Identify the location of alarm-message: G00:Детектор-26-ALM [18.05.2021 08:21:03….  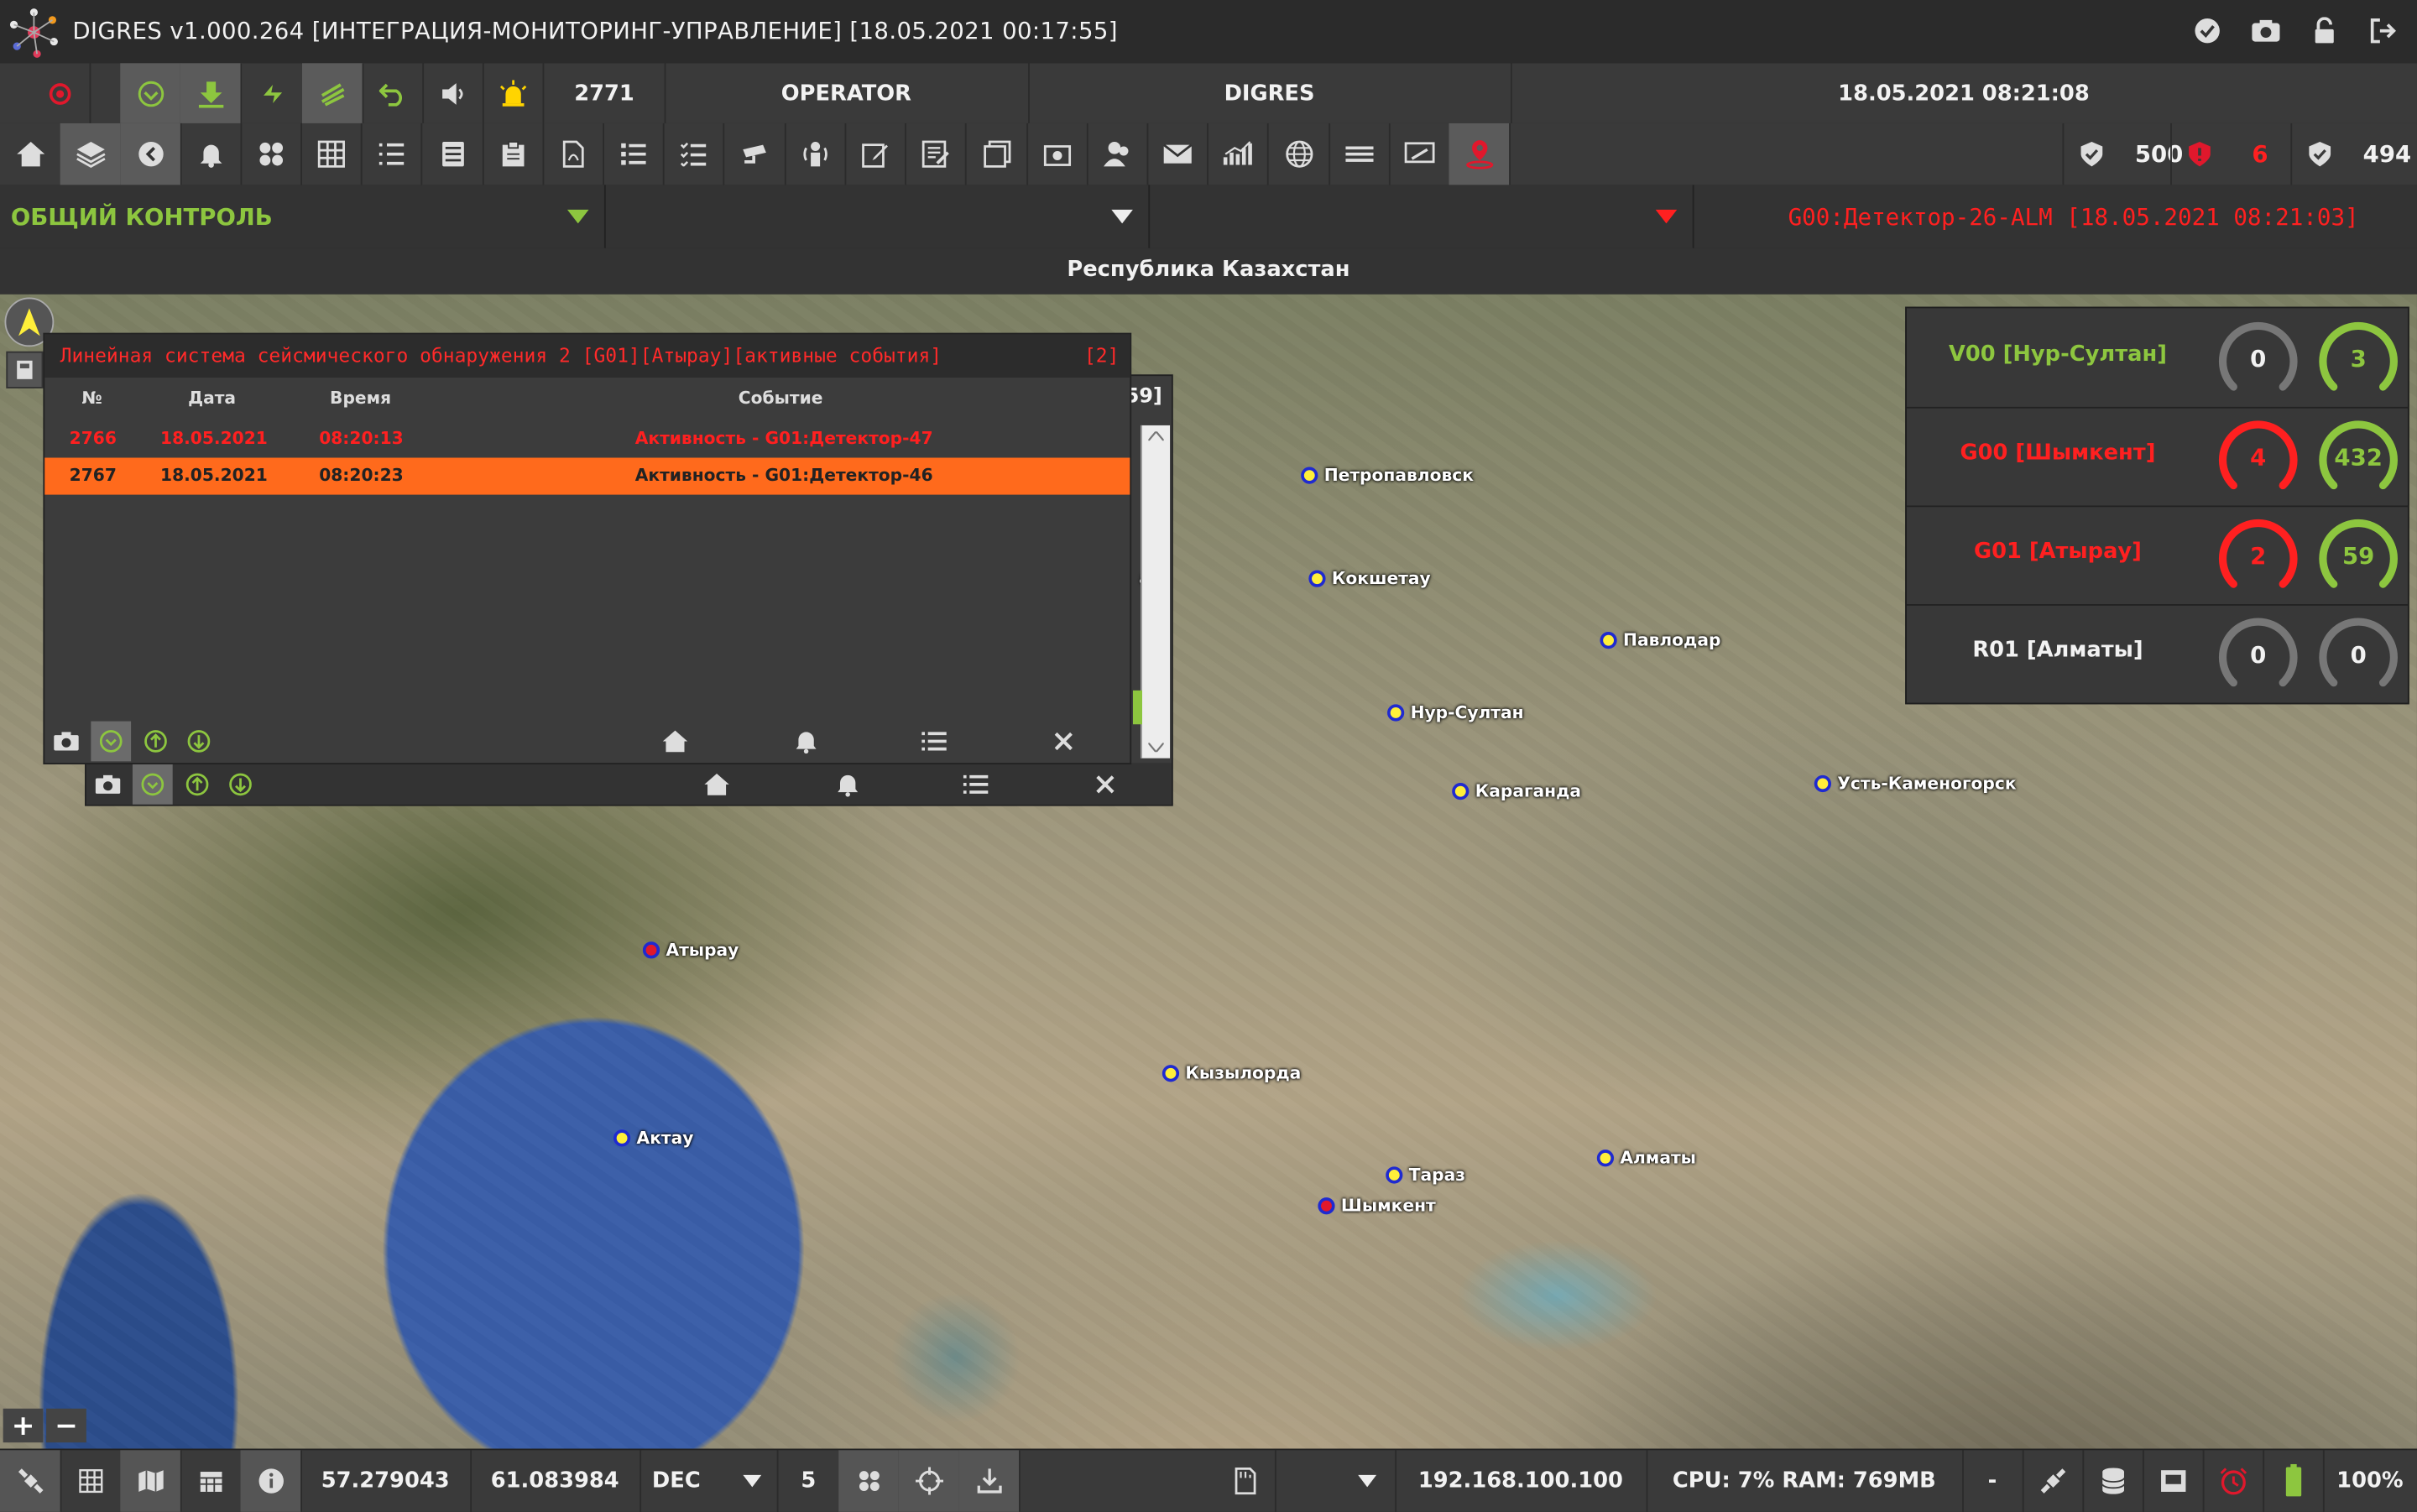
(2073, 217).